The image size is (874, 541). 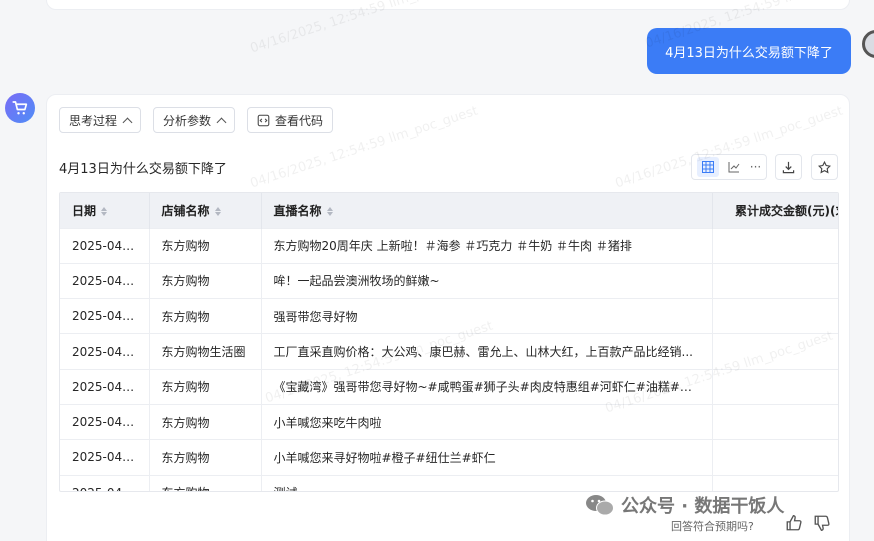 I want to click on answer-toolbar: 思考过程 分析参数 查看代码, so click(x=196, y=120).